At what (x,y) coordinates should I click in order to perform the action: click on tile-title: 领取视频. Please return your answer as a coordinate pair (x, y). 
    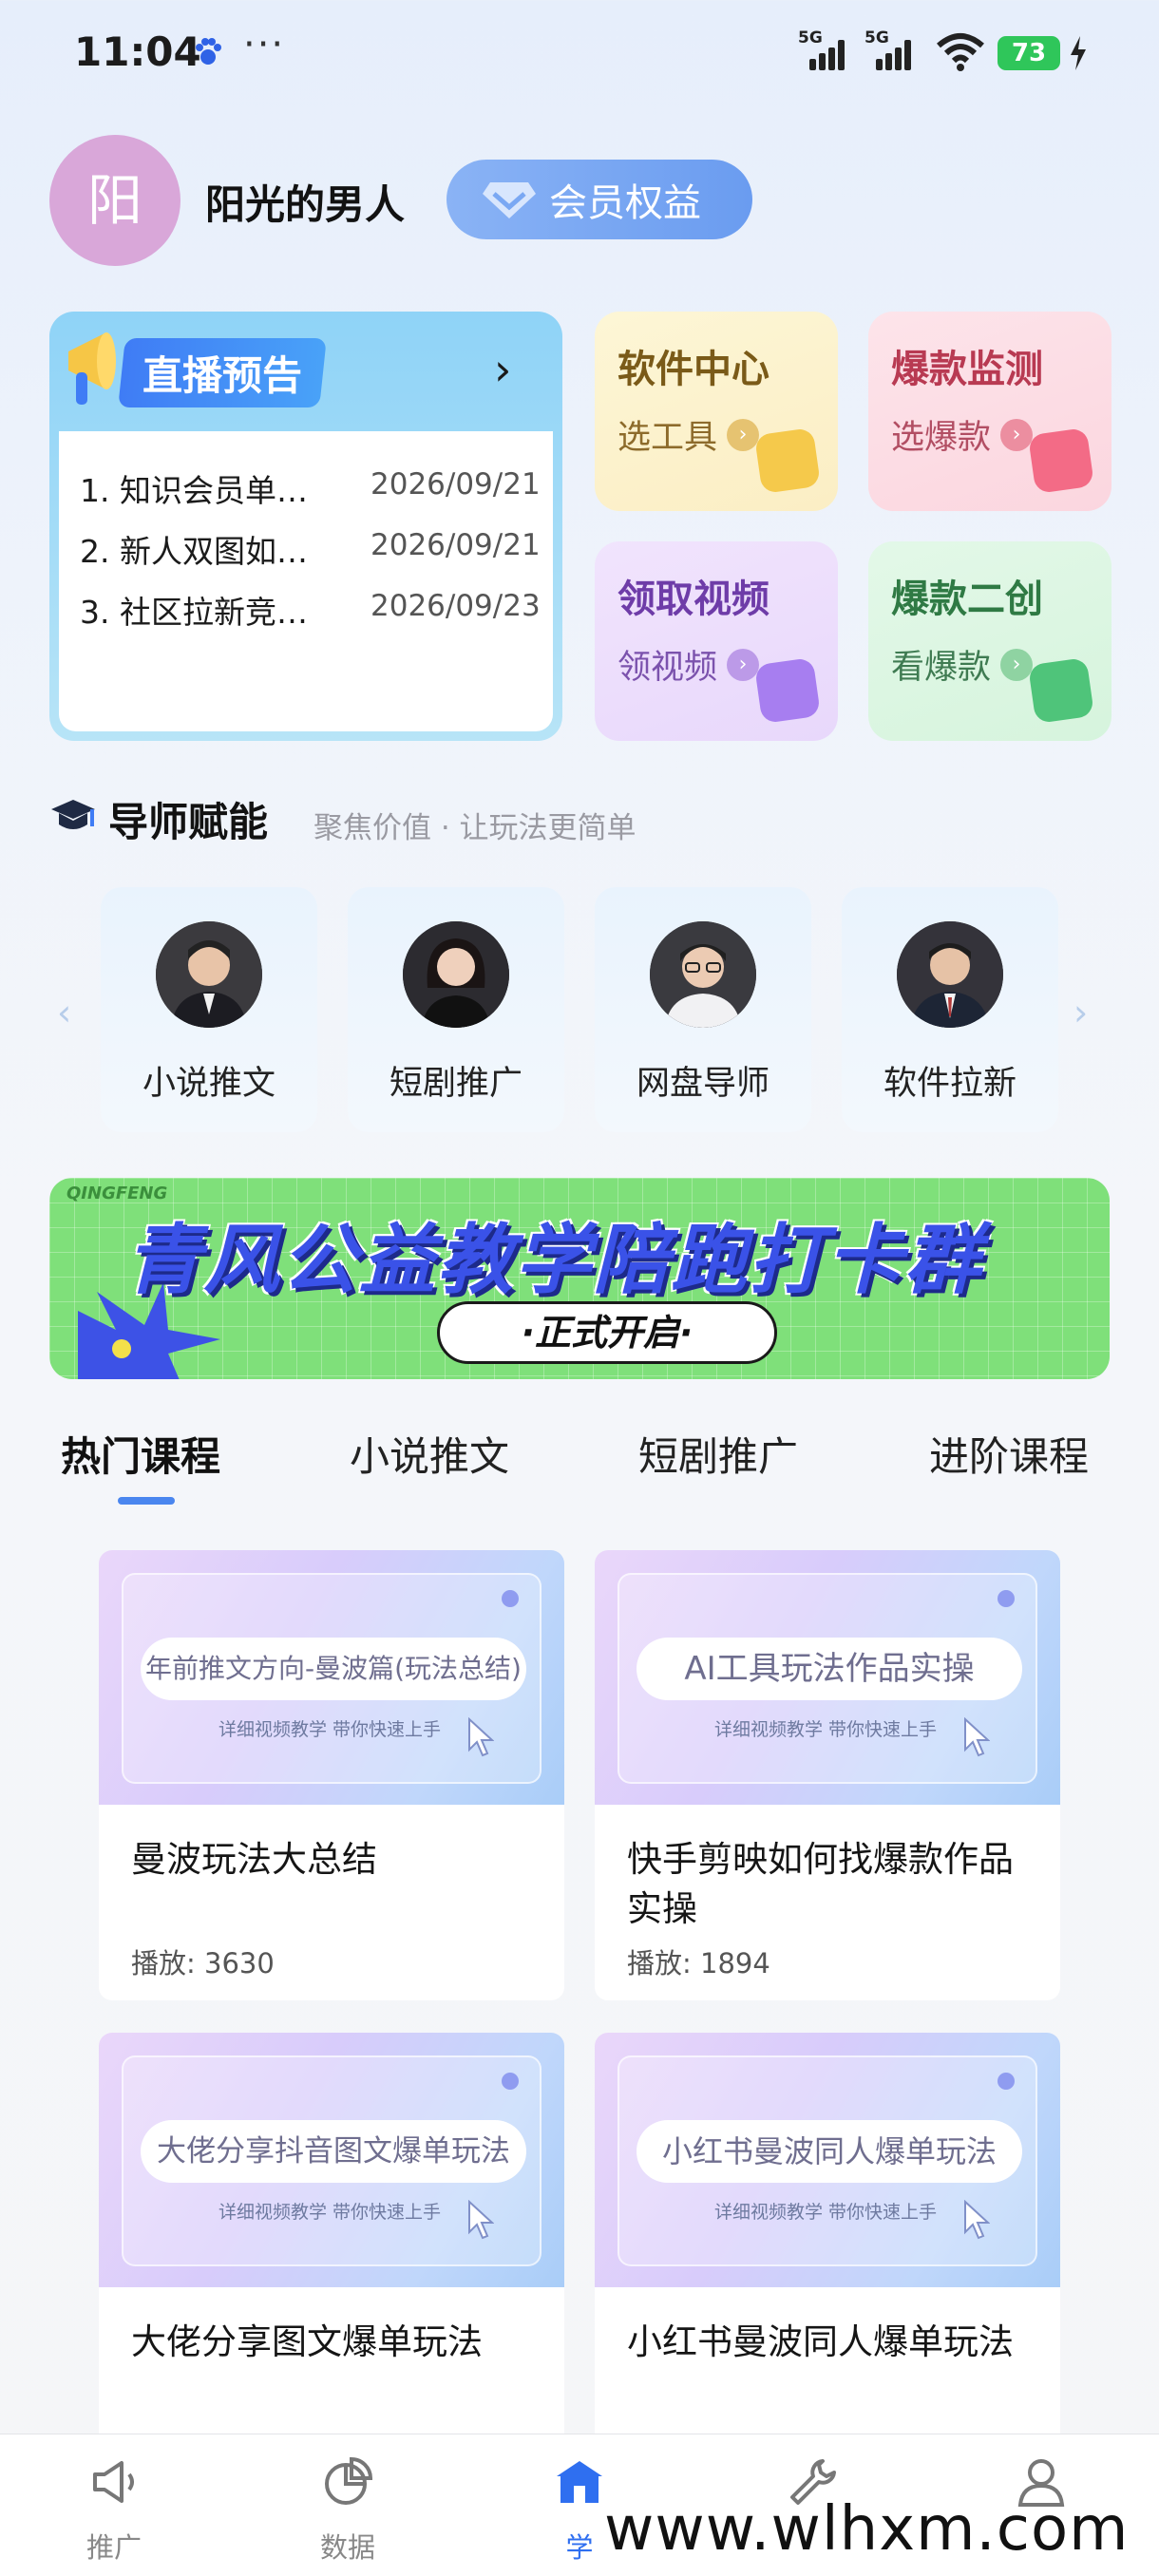
    Looking at the image, I should click on (694, 599).